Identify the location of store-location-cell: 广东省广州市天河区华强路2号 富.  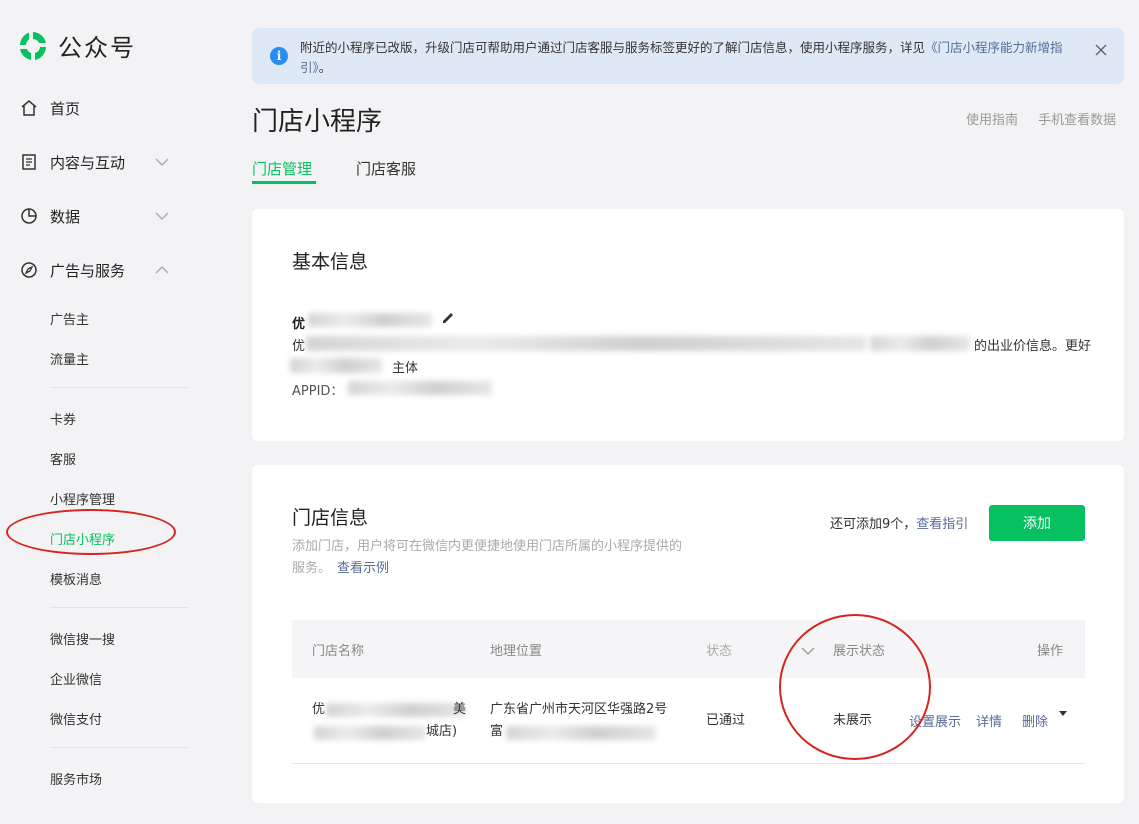
(590, 722).